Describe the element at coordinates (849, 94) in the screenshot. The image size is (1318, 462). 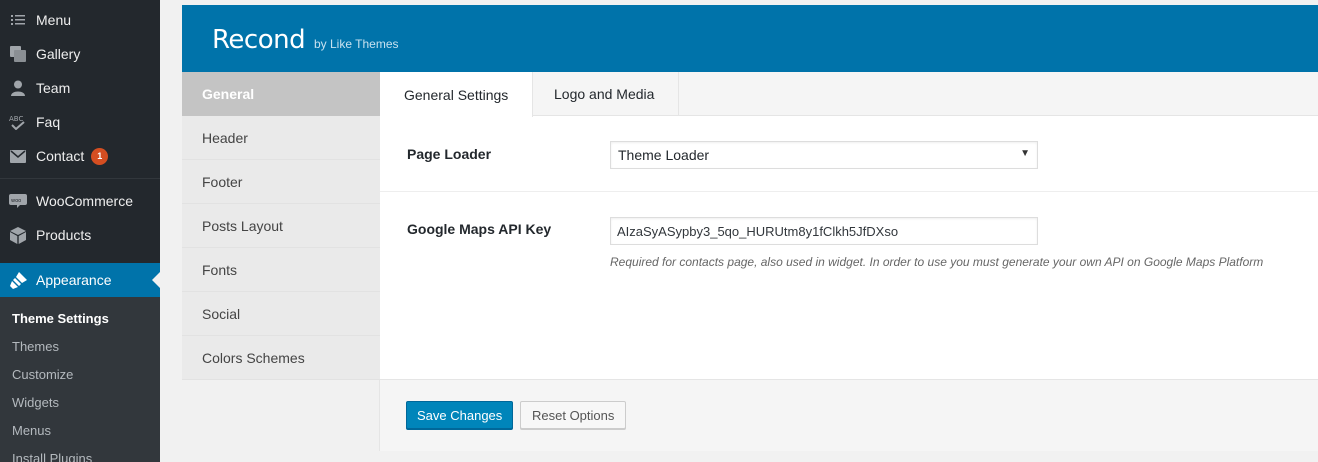
I see `tab-bar: General Settings Logo and Media` at that location.